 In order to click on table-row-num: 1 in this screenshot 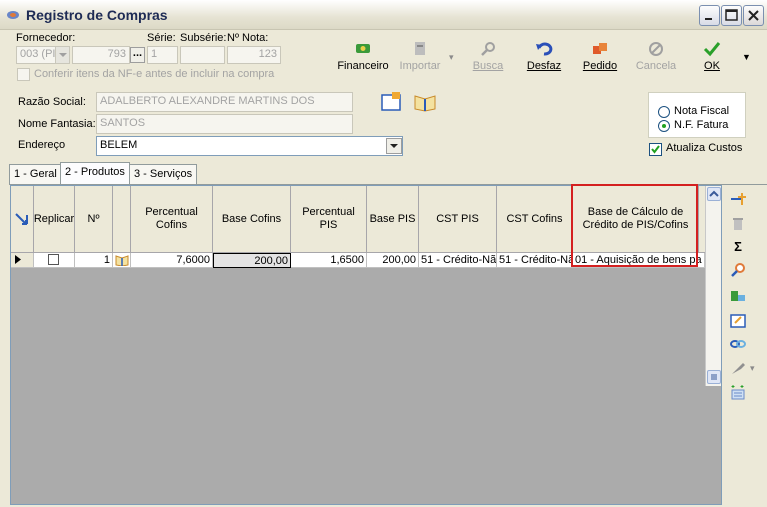, I will do `click(94, 260)`.